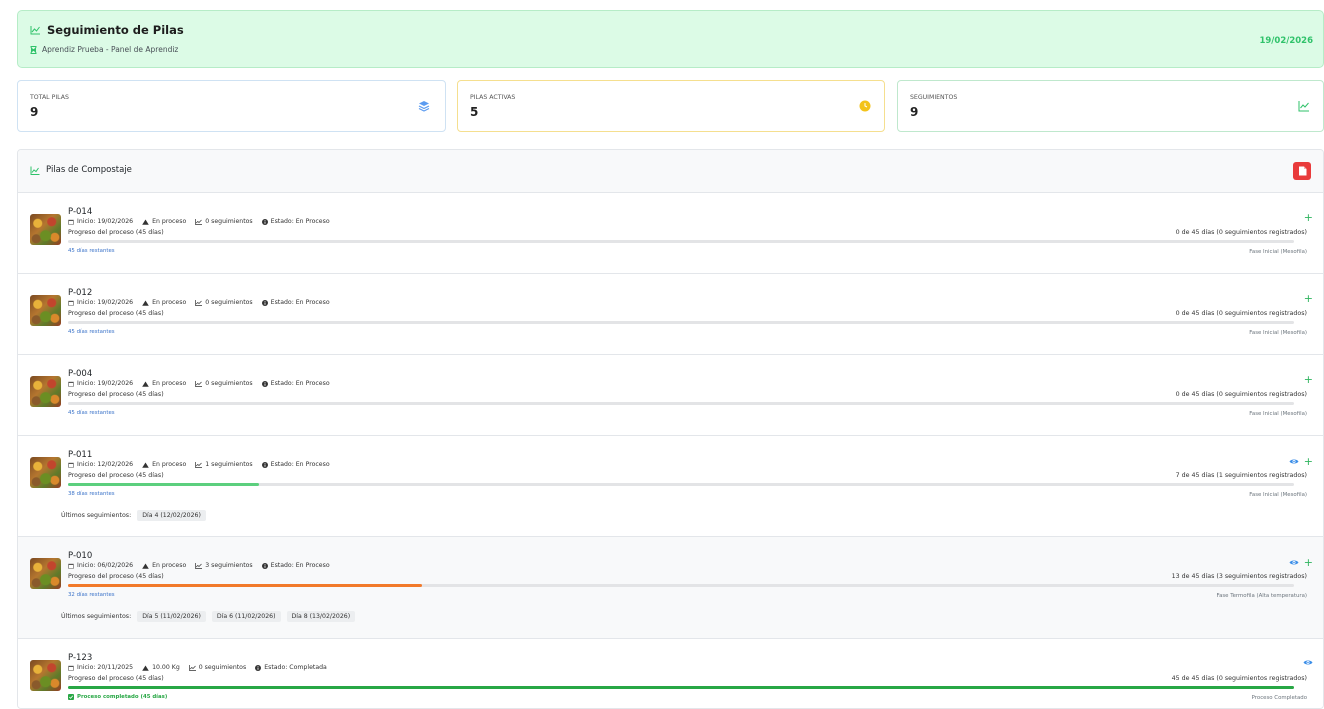  What do you see at coordinates (224, 464) in the screenshot?
I see `meta-seguimientos: 1 seguimientos` at bounding box center [224, 464].